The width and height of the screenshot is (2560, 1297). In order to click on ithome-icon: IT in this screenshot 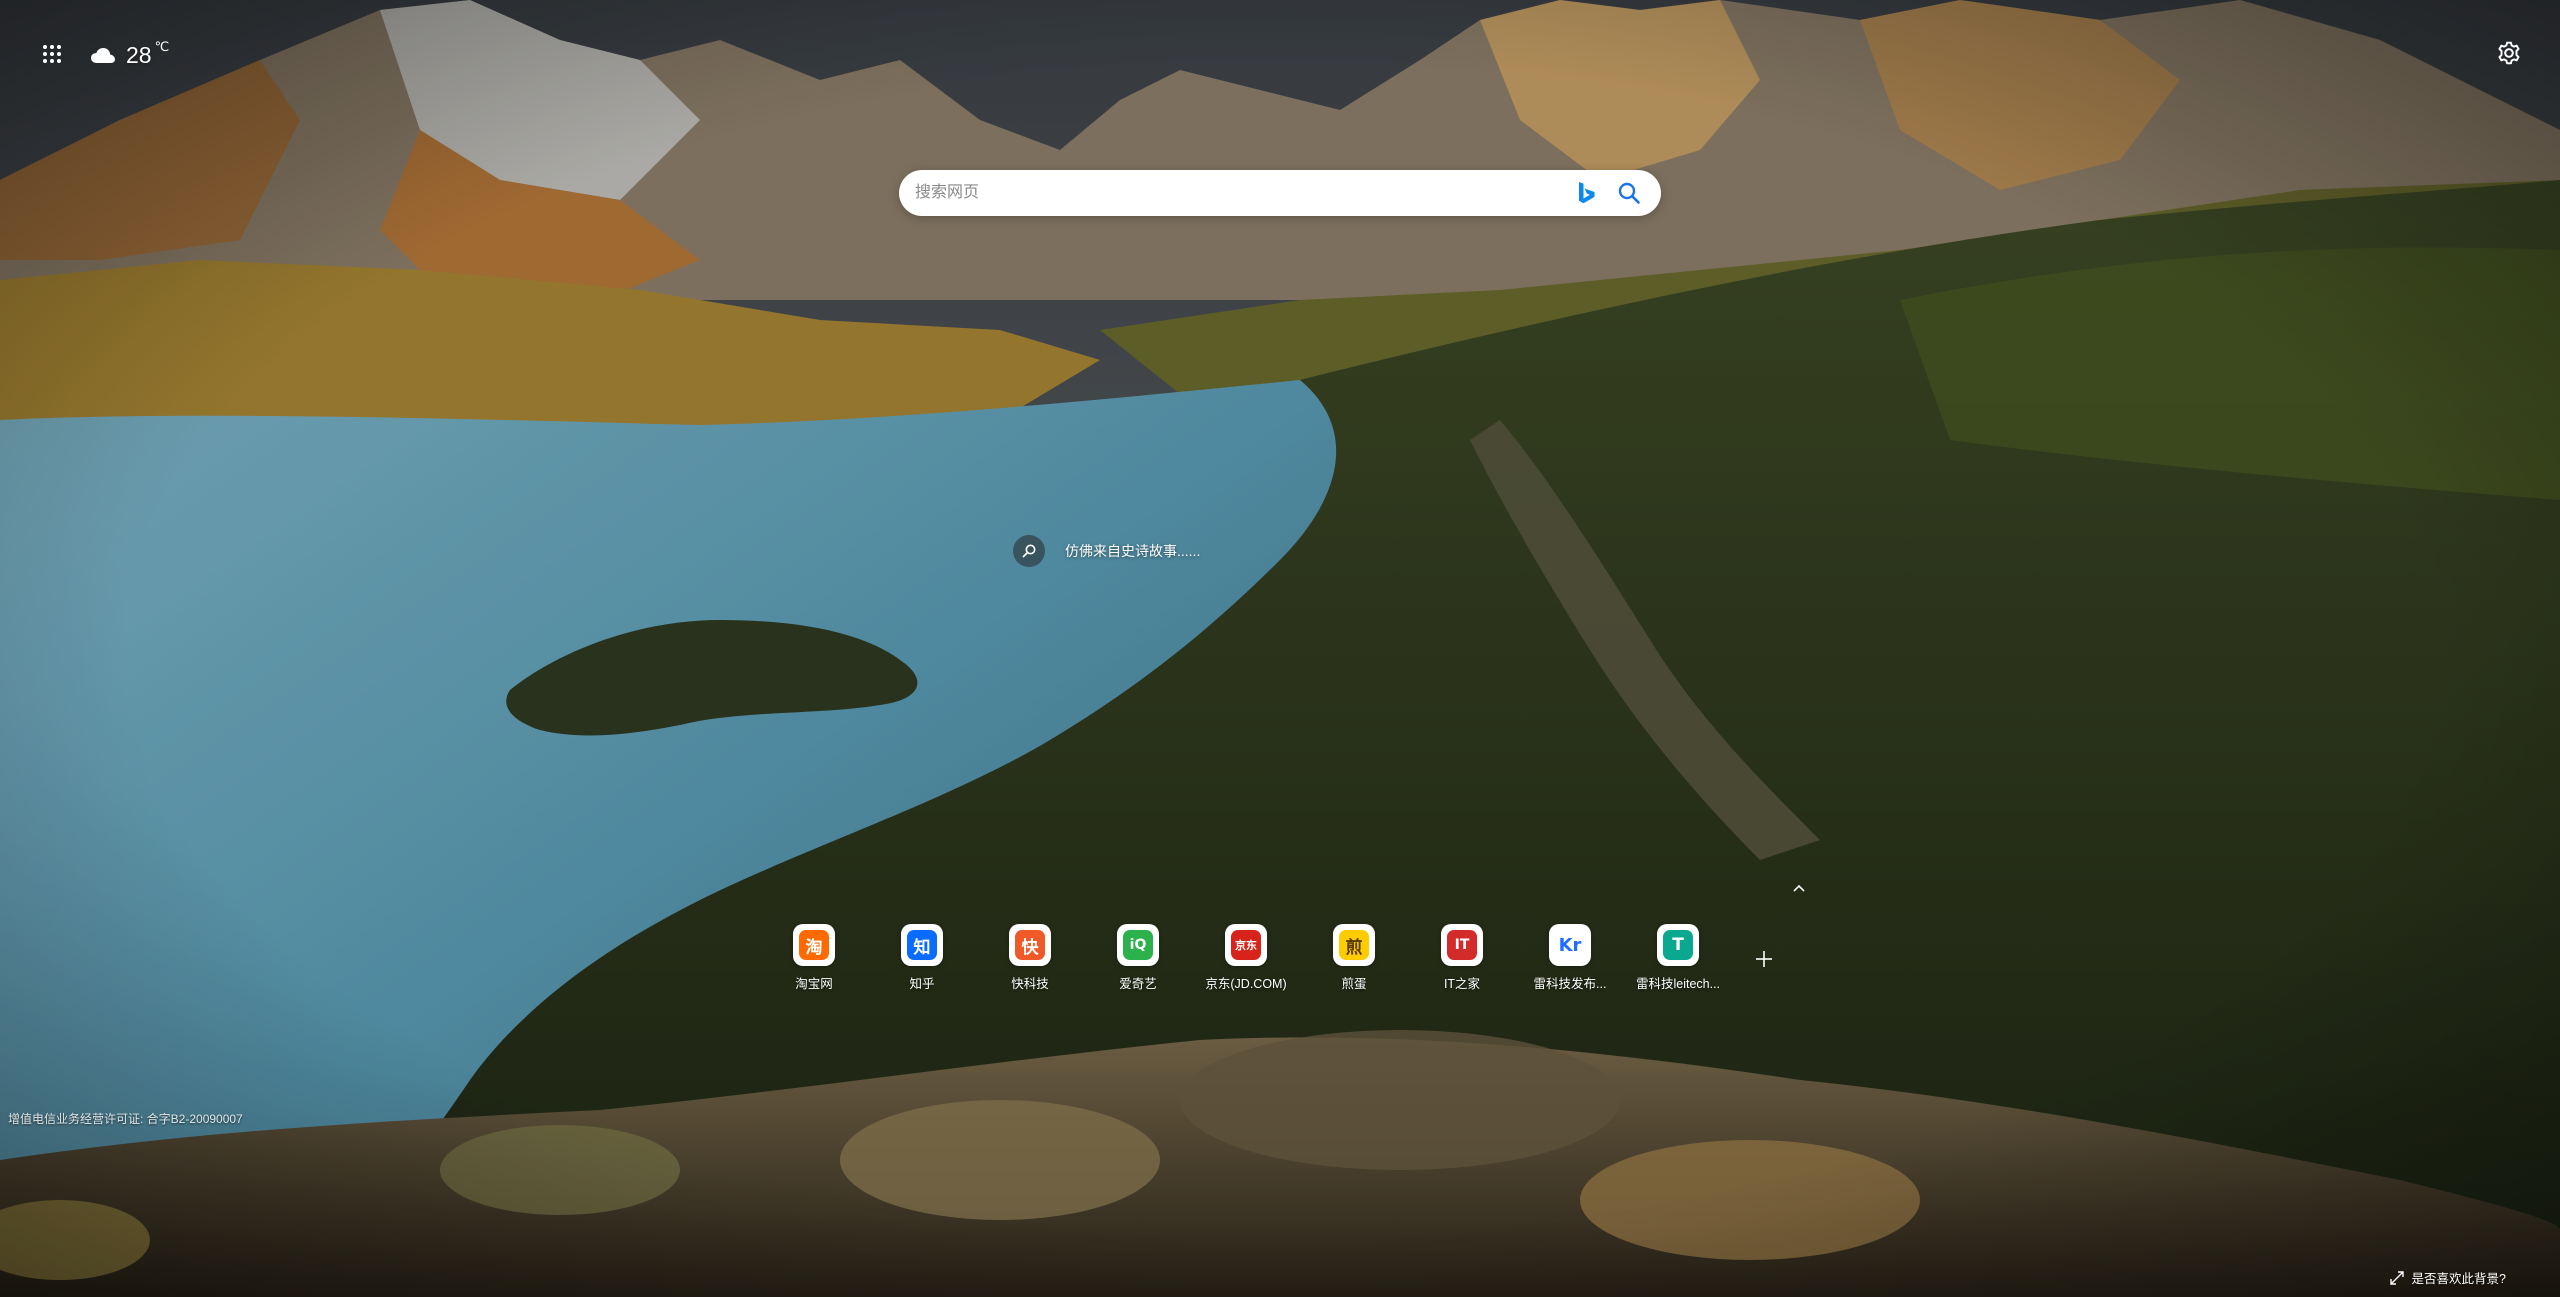, I will do `click(1462, 945)`.